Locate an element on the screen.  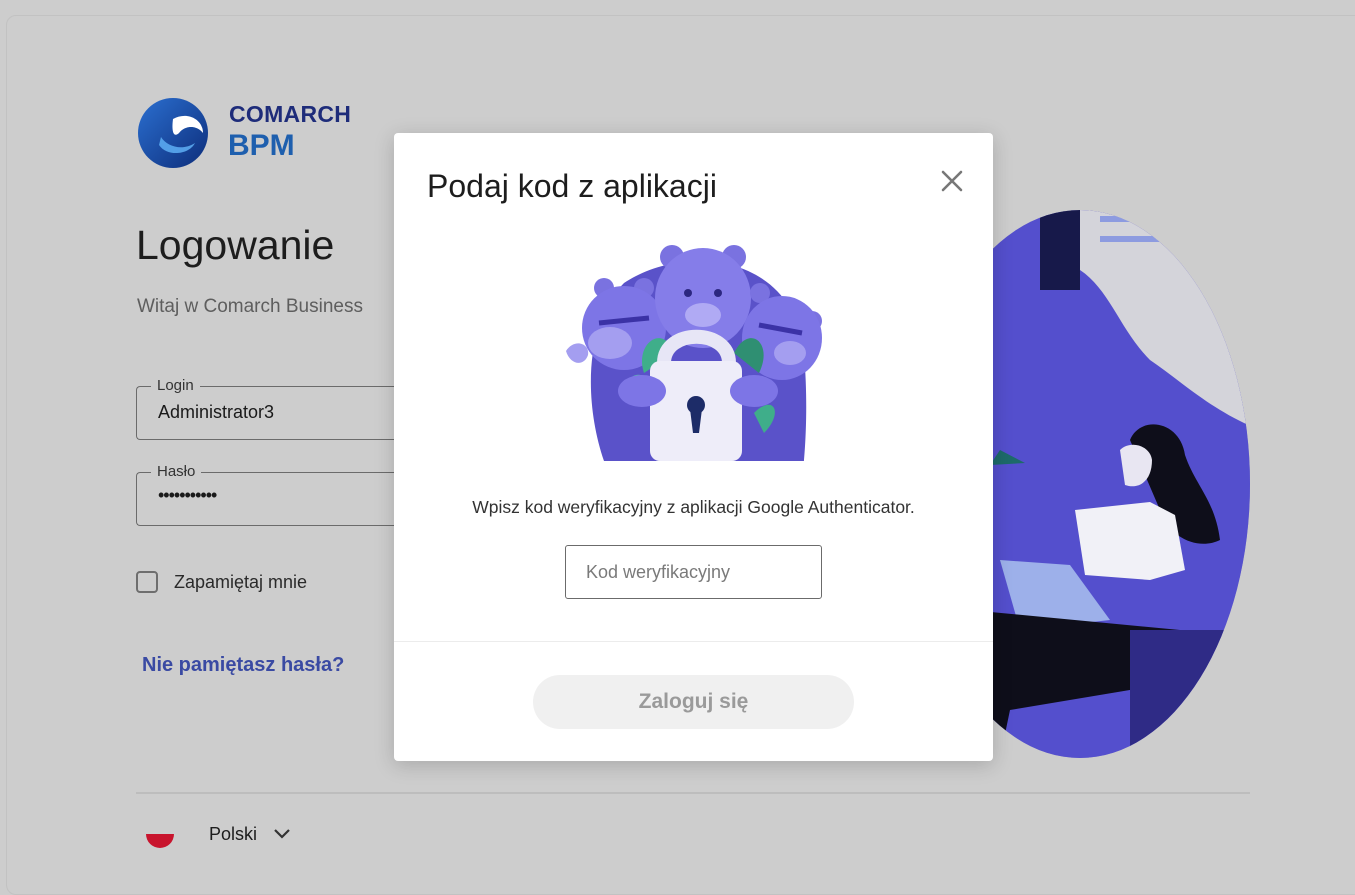
footer-divider is located at coordinates (693, 793).